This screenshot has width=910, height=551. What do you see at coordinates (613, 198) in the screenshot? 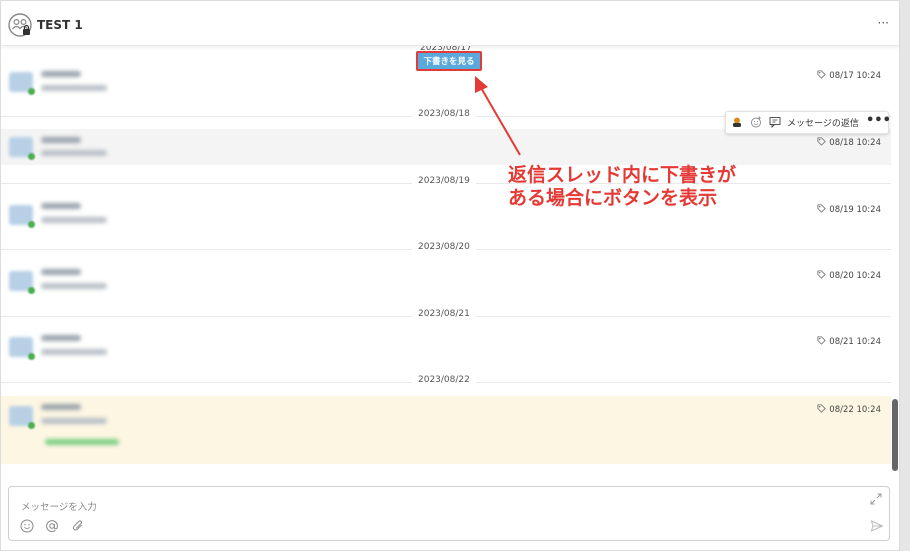
I see `annotation-line-2: ある場合にボタンを表示` at bounding box center [613, 198].